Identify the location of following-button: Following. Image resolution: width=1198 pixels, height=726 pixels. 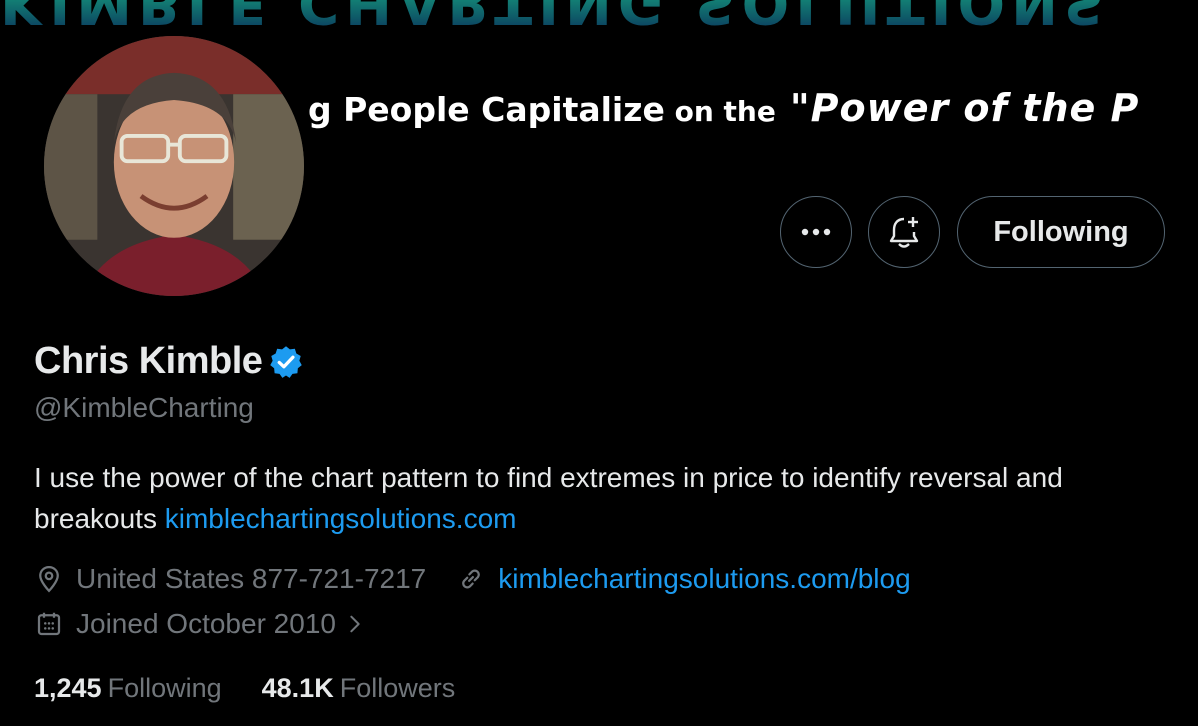
(1061, 232).